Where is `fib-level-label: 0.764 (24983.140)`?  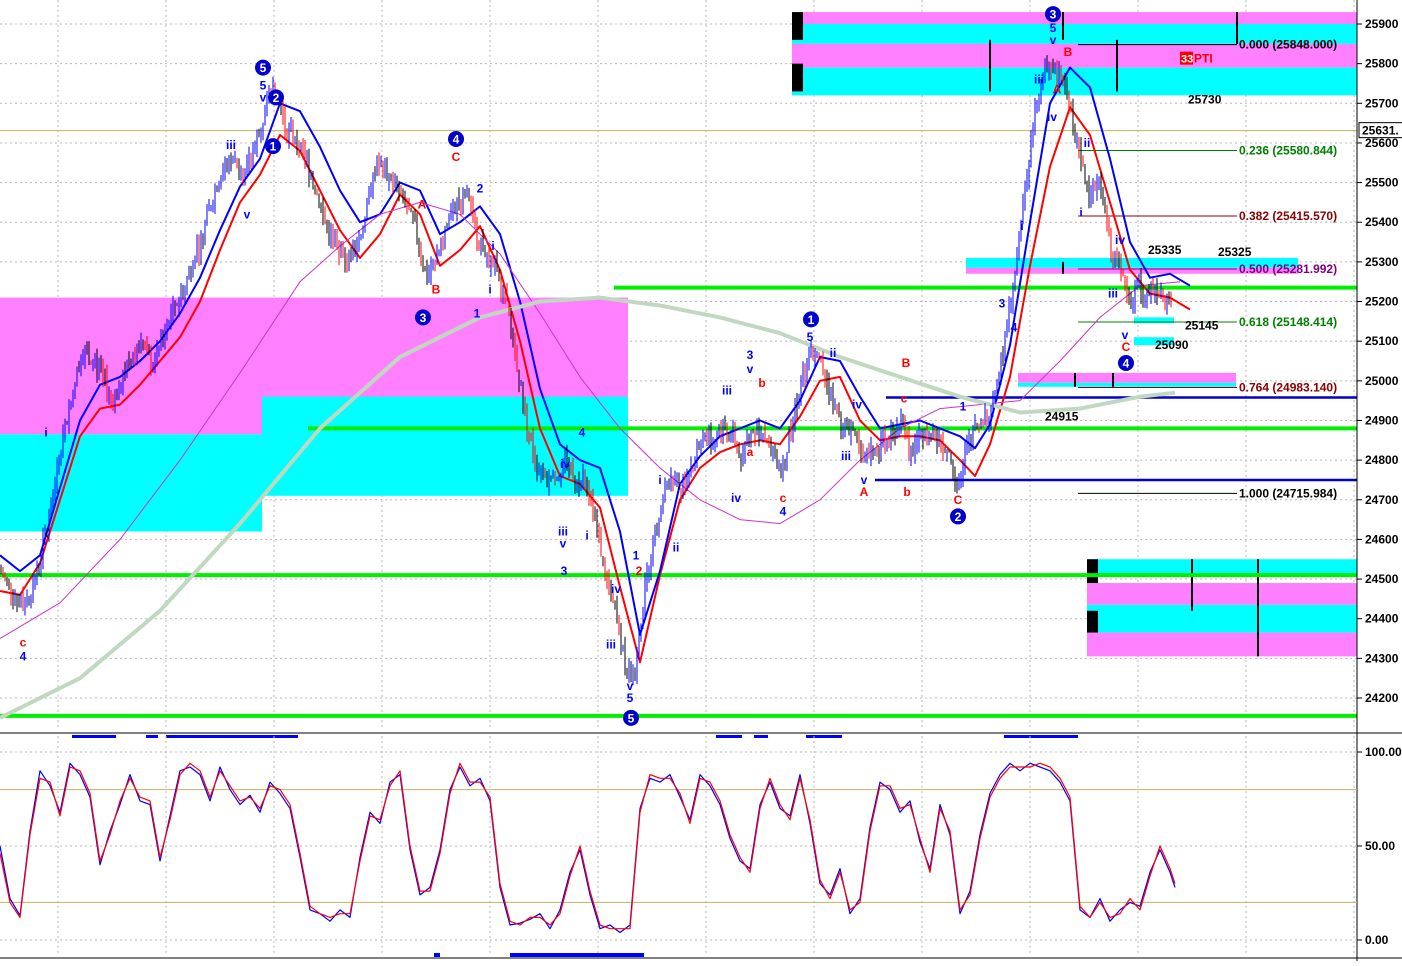
fib-level-label: 0.764 (24983.140) is located at coordinates (1288, 388).